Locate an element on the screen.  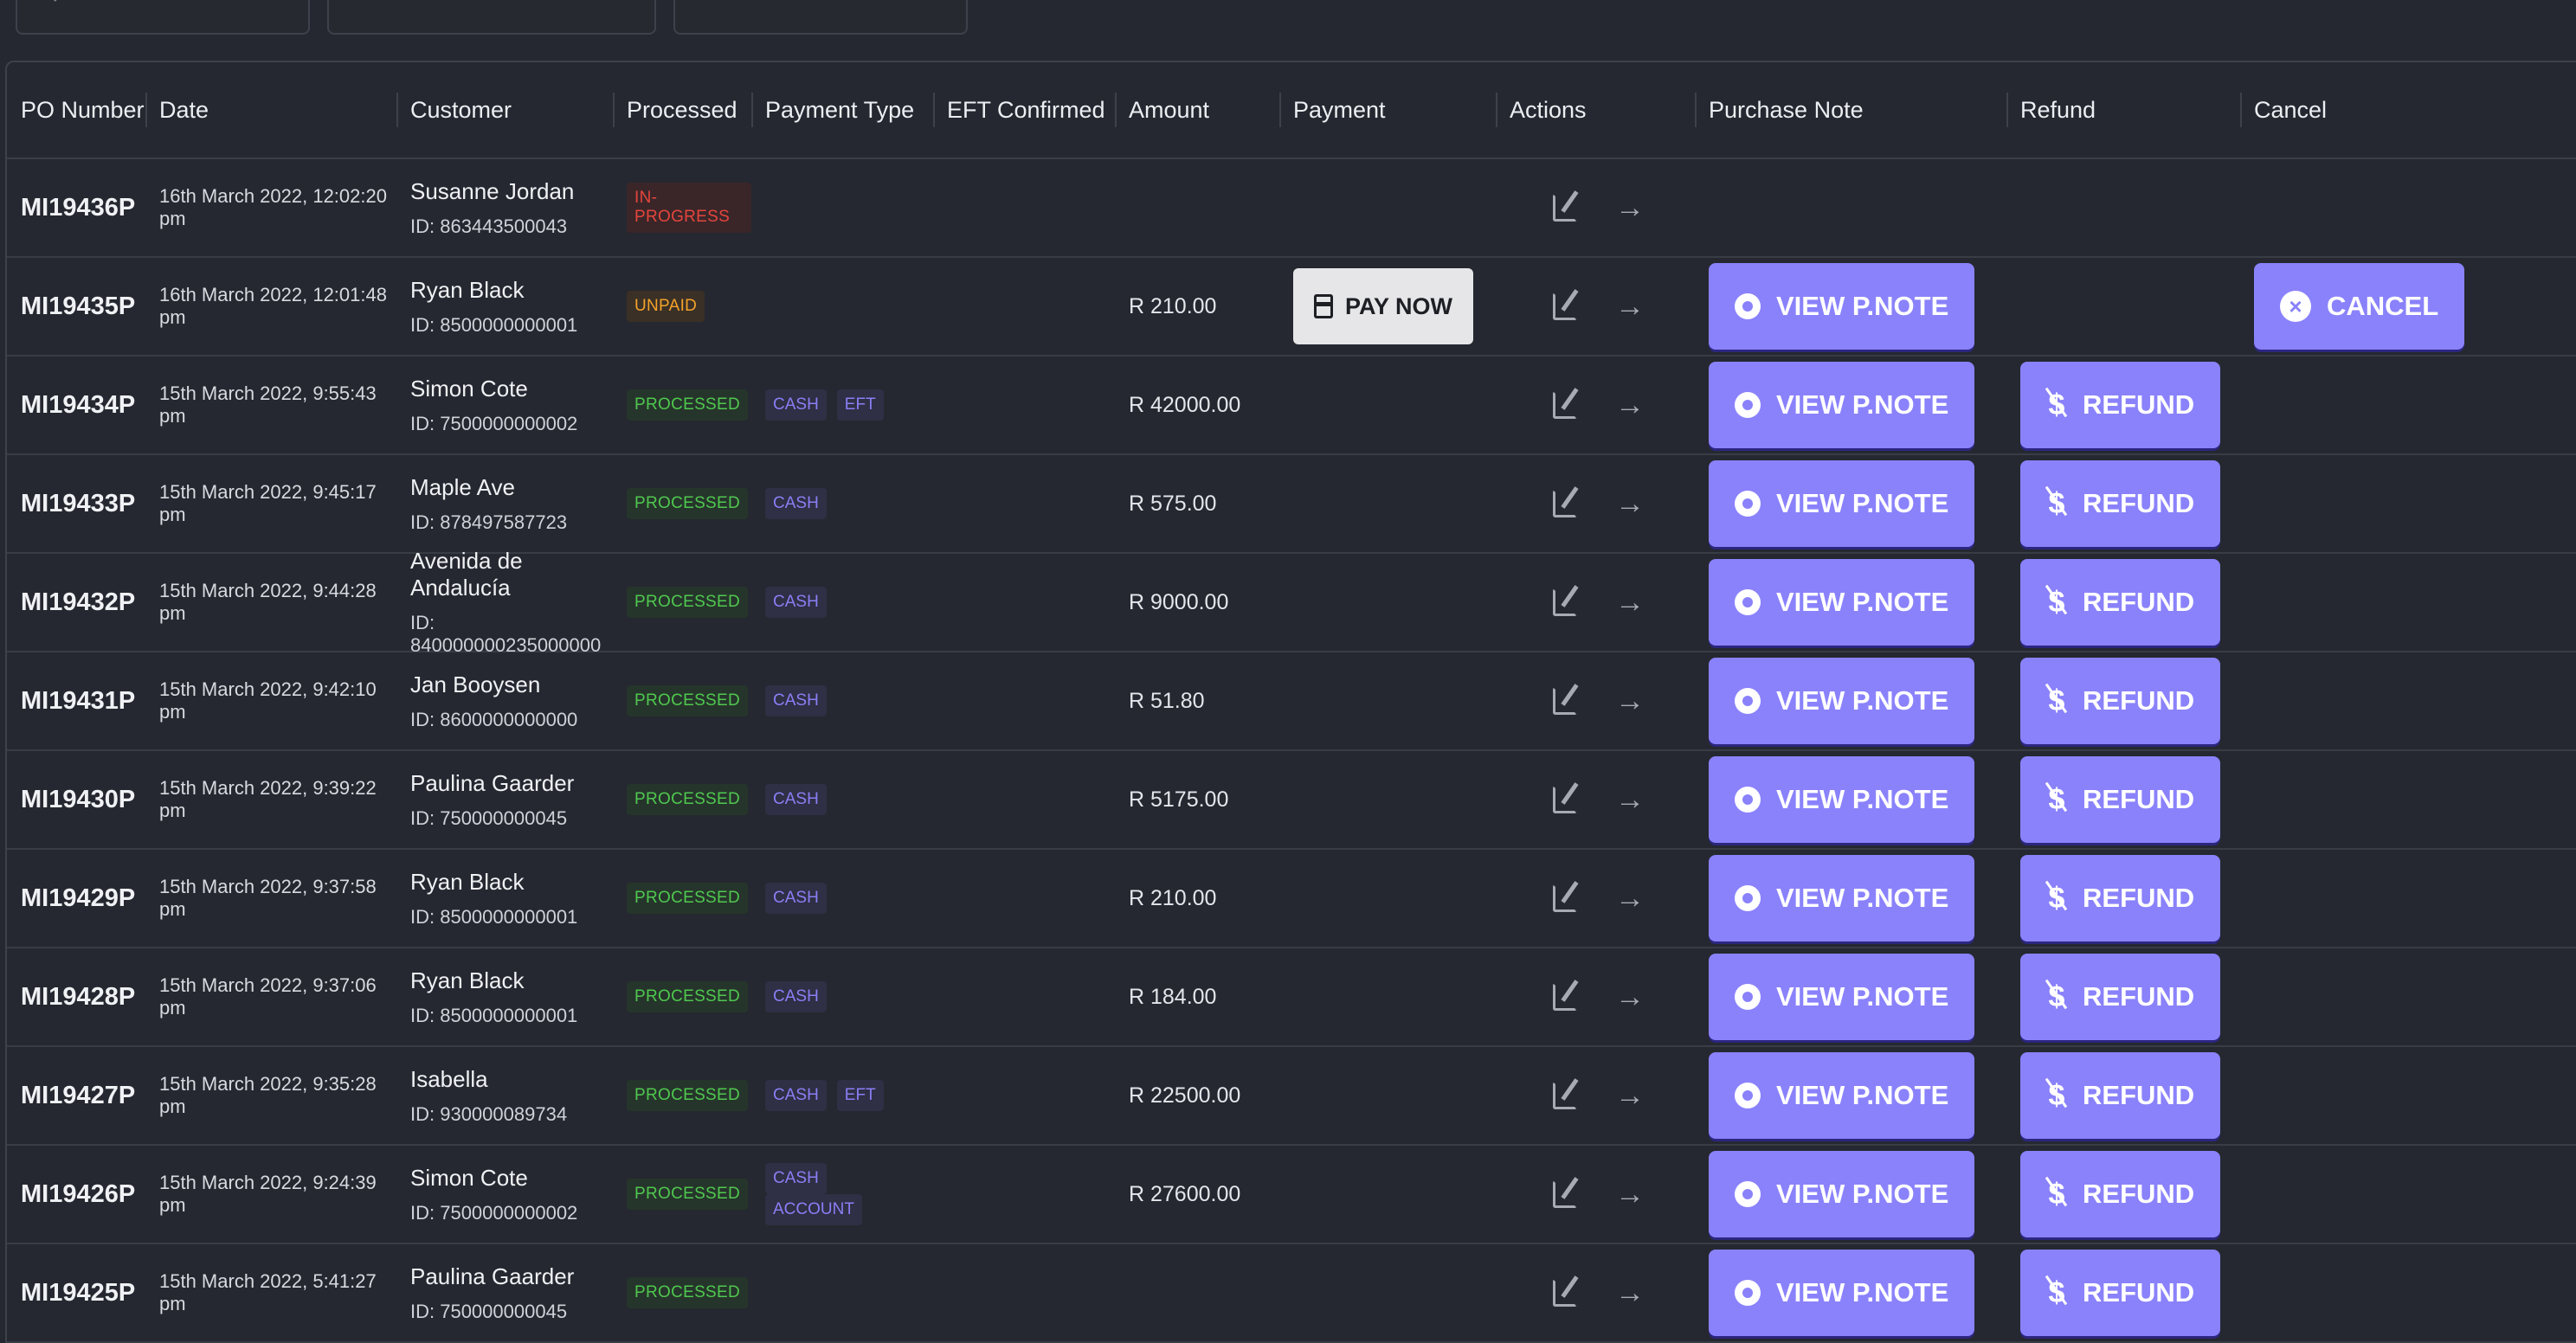
header-eft-confirmed: EFT Confirmed is located at coordinates (1024, 110).